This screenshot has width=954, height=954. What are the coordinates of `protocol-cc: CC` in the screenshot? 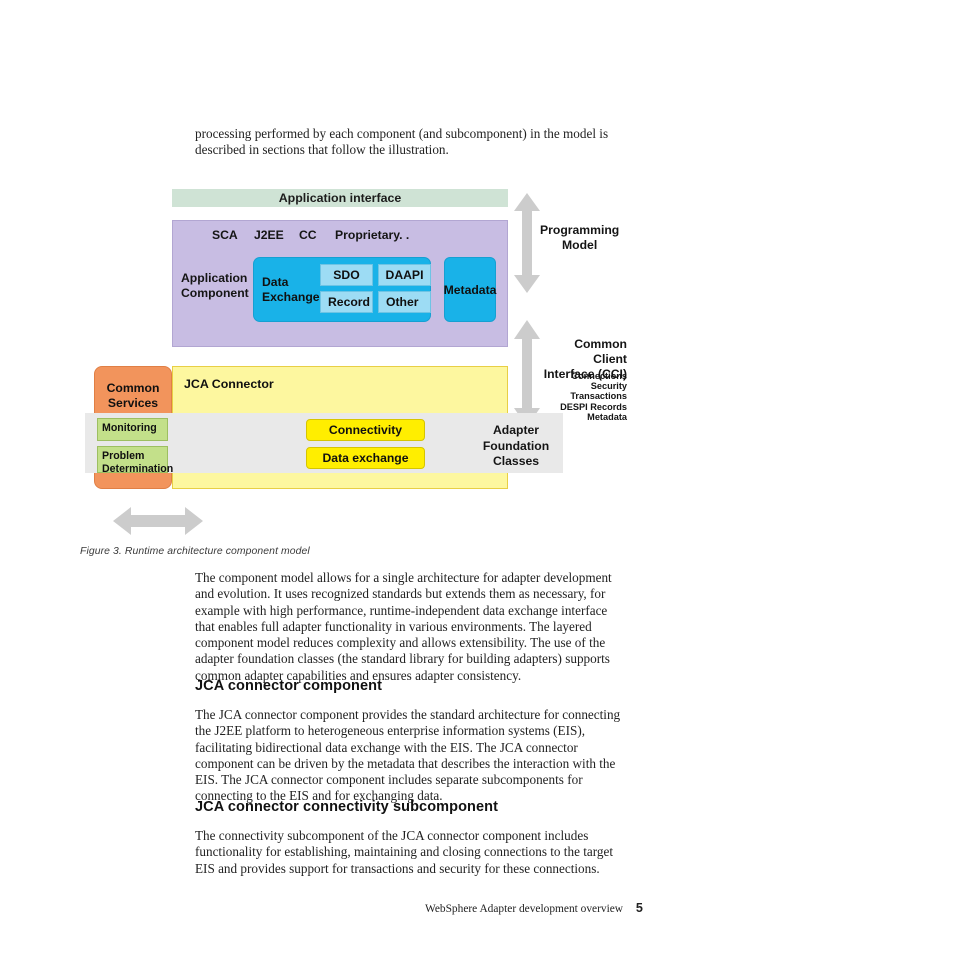 It's located at (308, 235).